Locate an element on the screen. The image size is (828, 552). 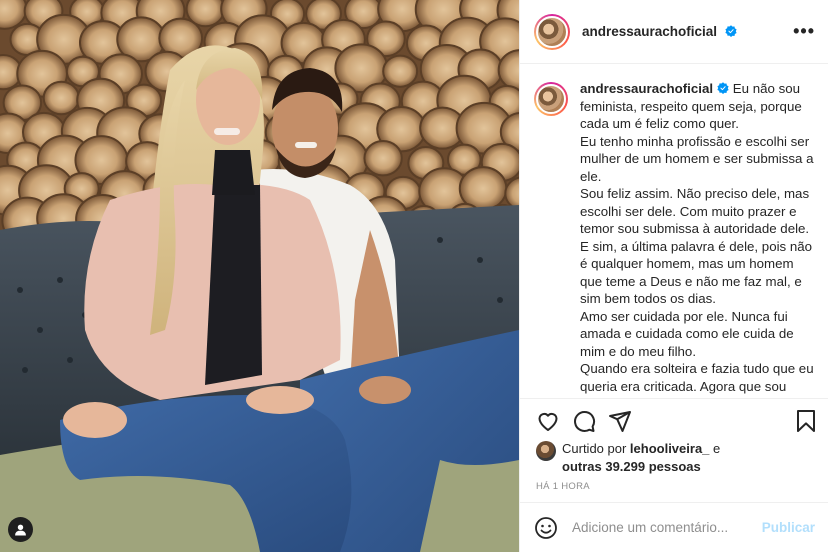
likes-prefix: Curtido por is located at coordinates (596, 448).